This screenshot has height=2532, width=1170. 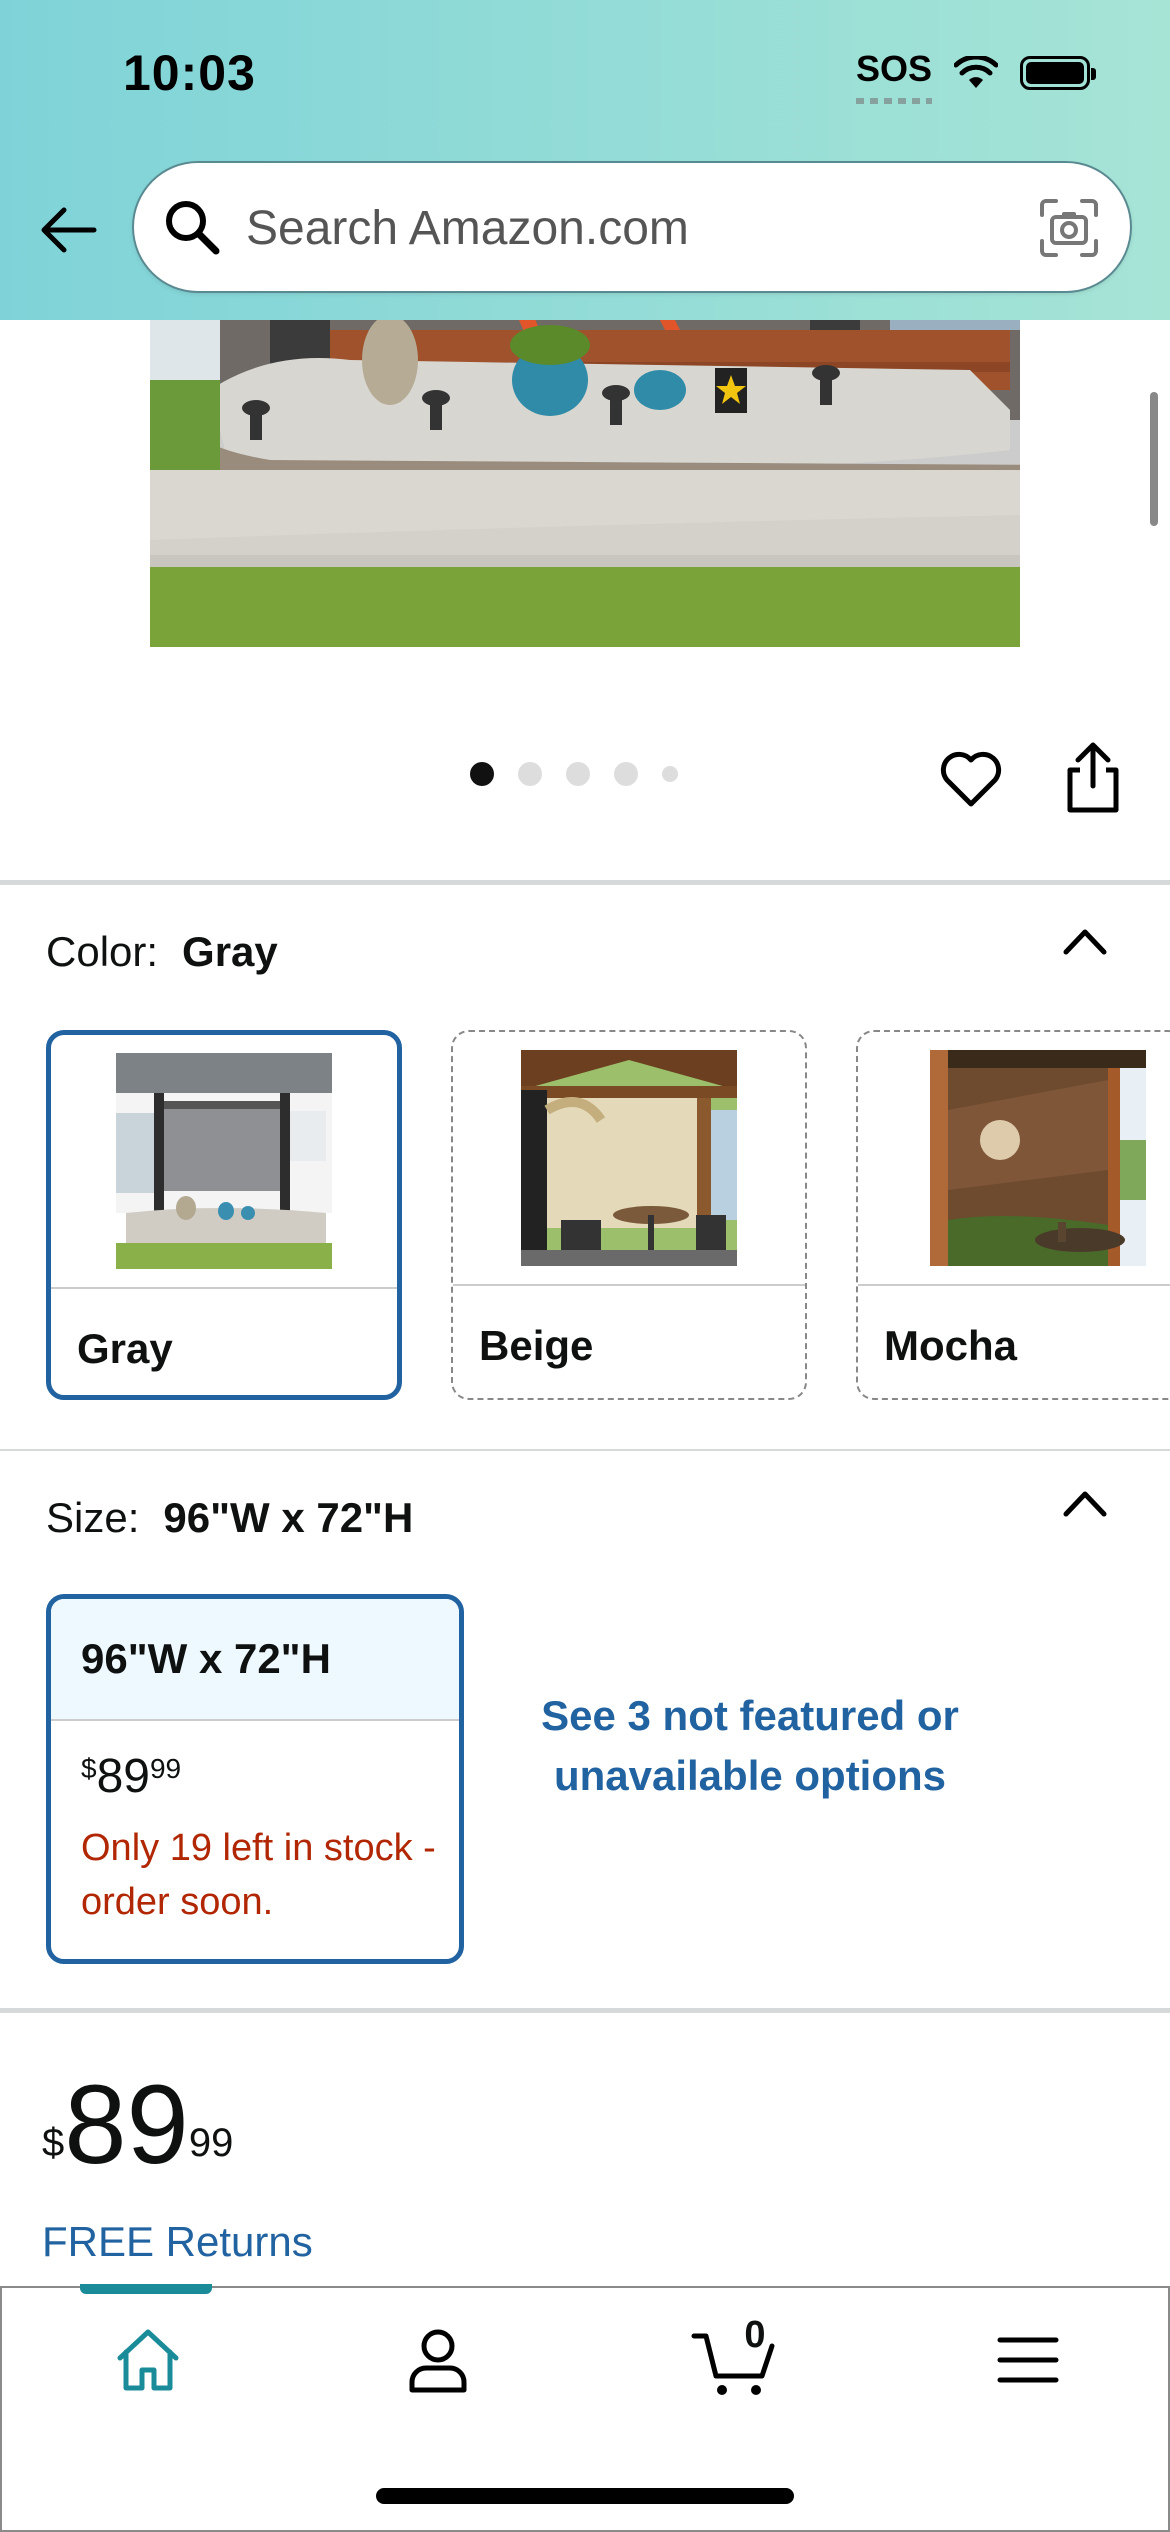 I want to click on size-option-price: $8999, so click(x=131, y=1776).